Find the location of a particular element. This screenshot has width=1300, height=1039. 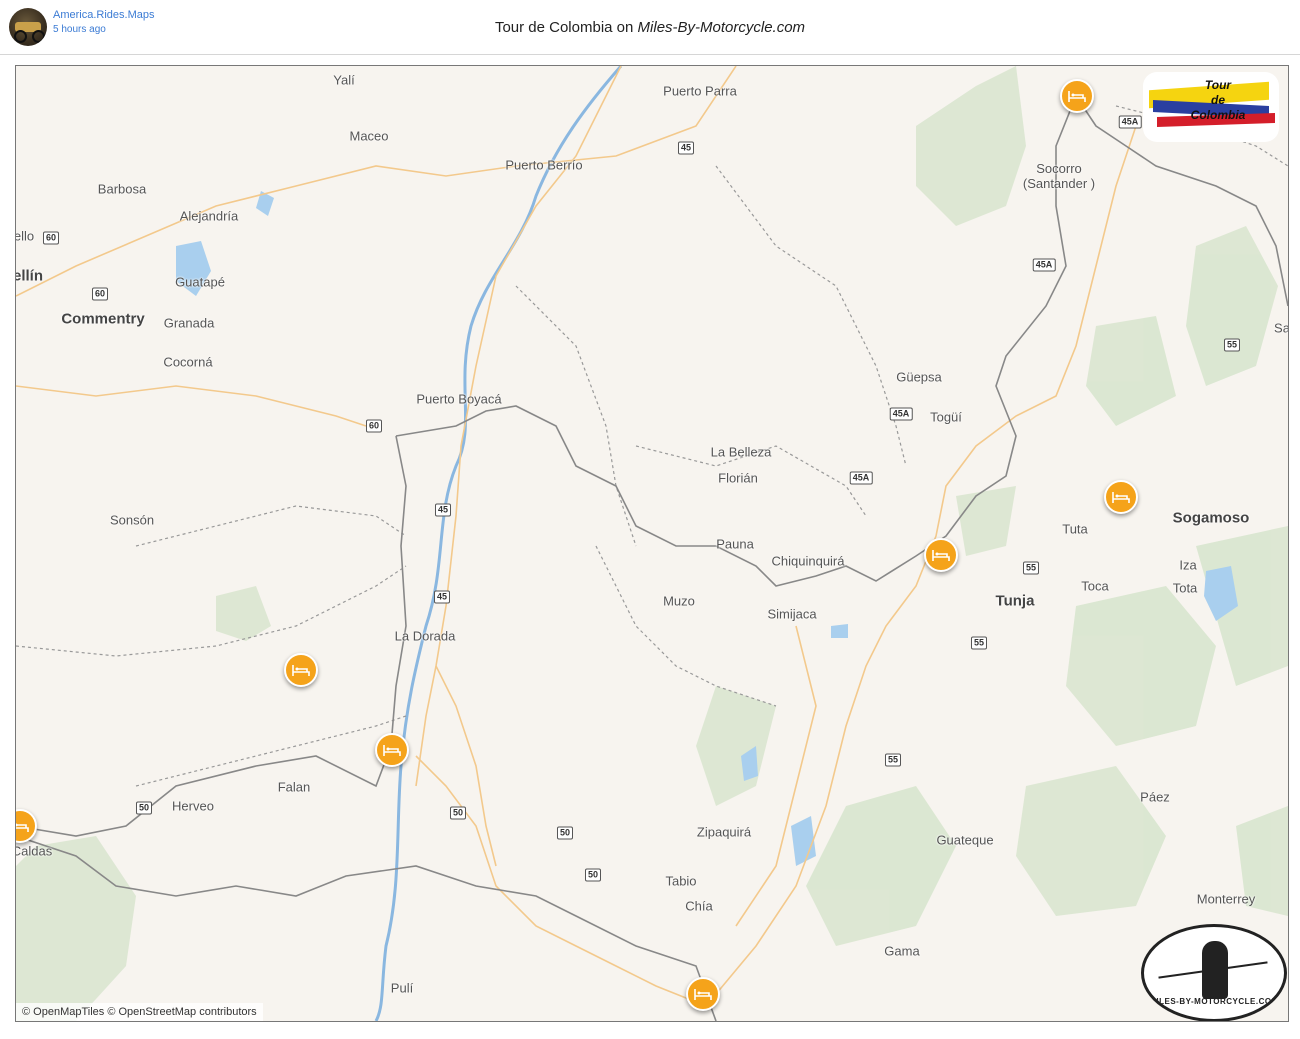

place-label: Toca is located at coordinates (1095, 586).